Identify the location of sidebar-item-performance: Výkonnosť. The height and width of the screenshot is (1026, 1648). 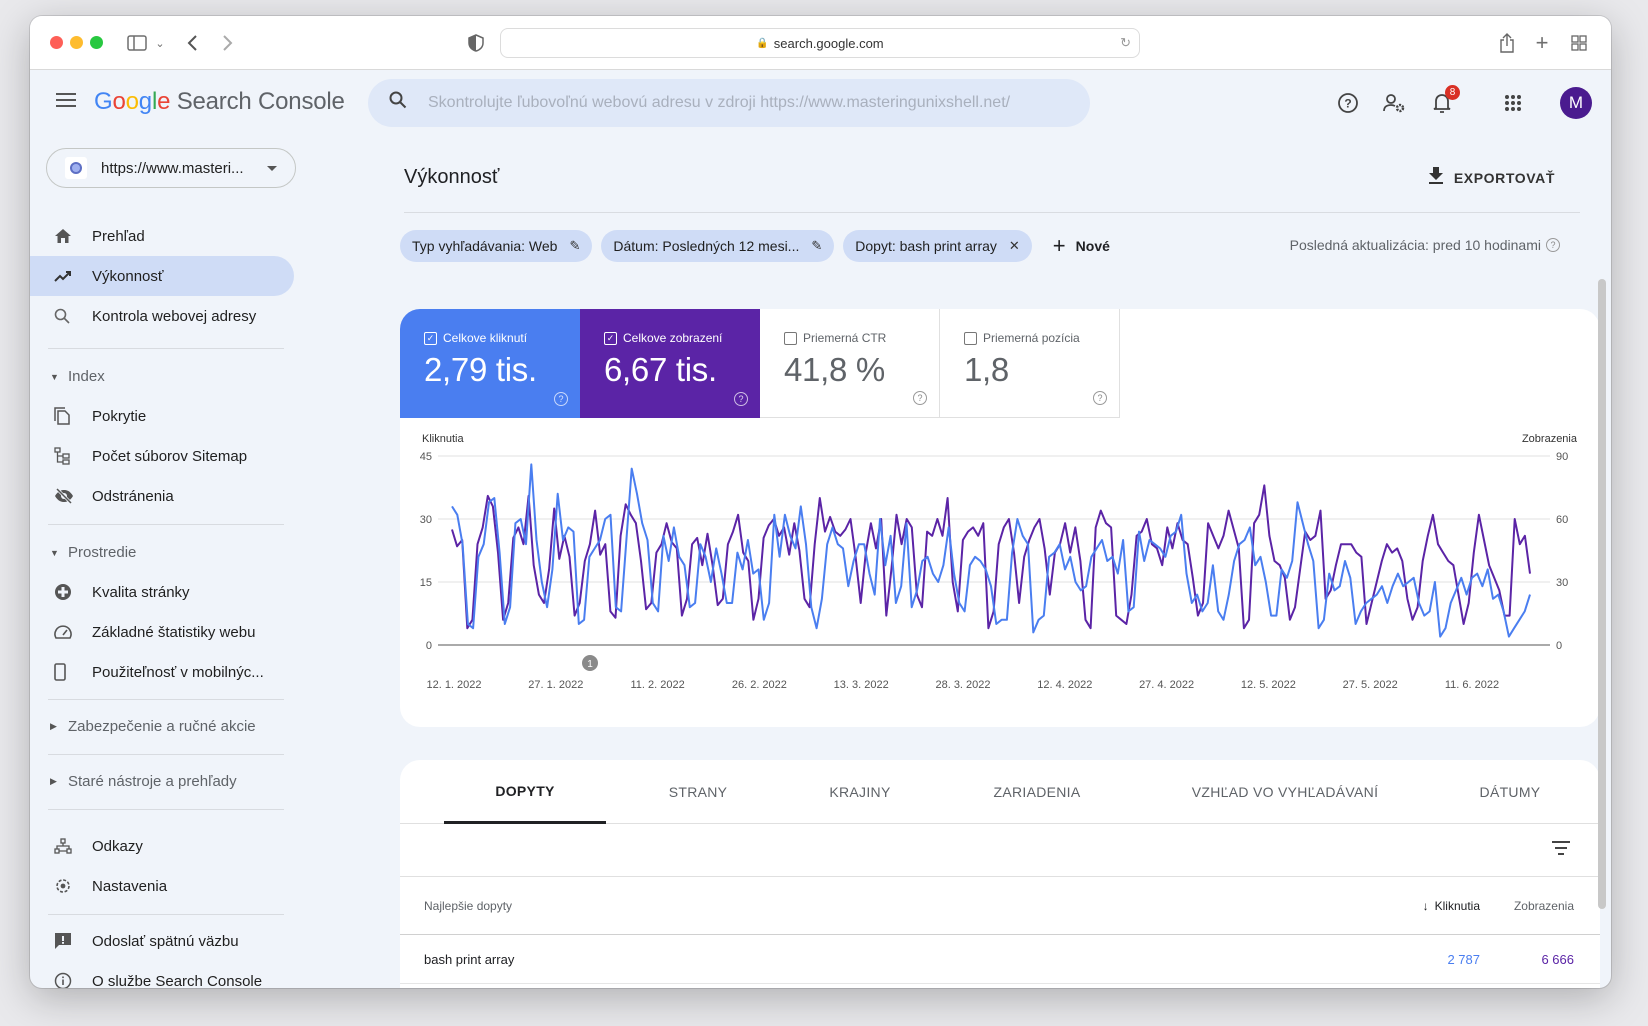
(162, 276).